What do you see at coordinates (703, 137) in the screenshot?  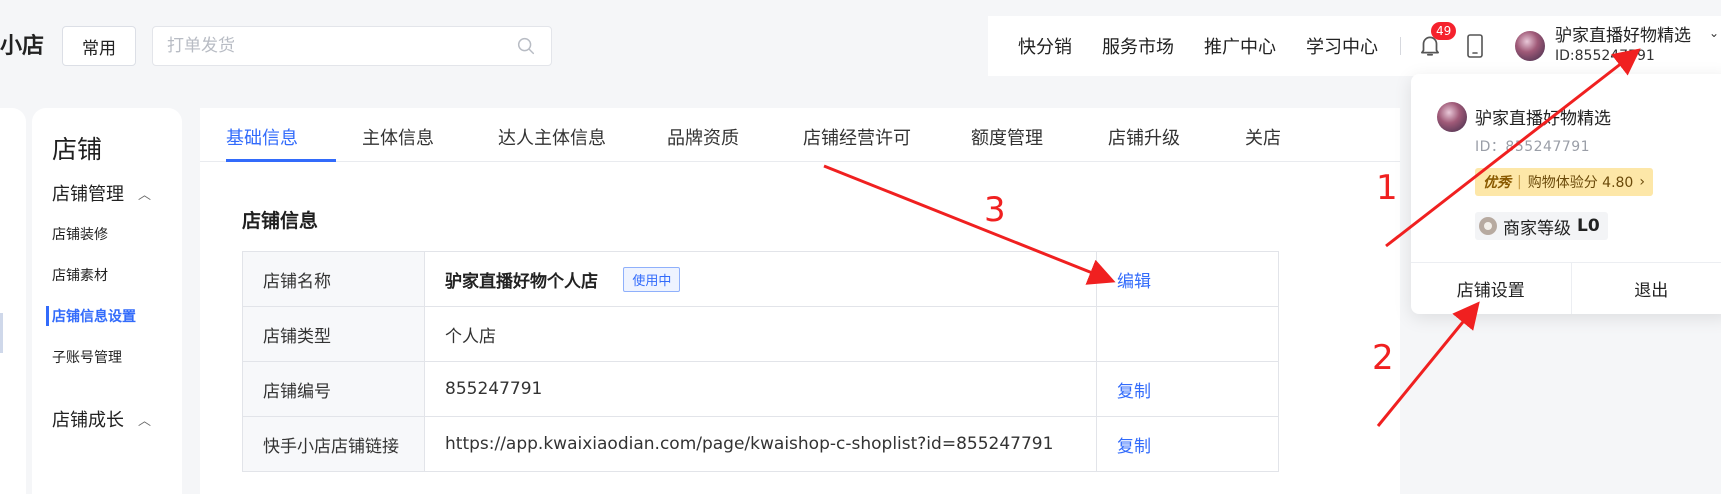 I see `tab-brand-qualification: 品牌资质` at bounding box center [703, 137].